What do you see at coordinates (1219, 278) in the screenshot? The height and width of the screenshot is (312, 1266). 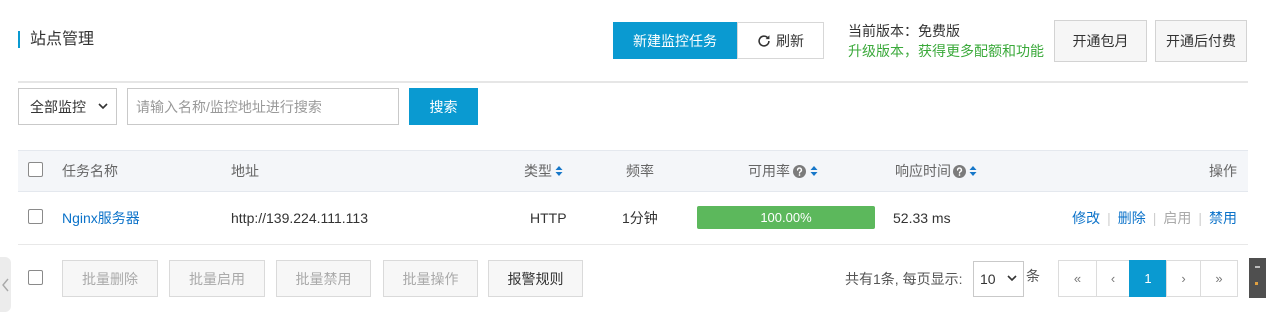 I see `last-page-button: »` at bounding box center [1219, 278].